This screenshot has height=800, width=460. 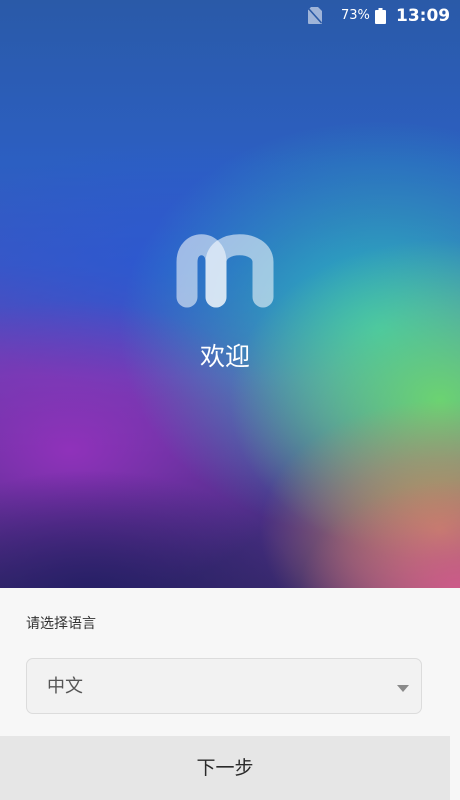 I want to click on language-dropdown: 中文, so click(x=224, y=686).